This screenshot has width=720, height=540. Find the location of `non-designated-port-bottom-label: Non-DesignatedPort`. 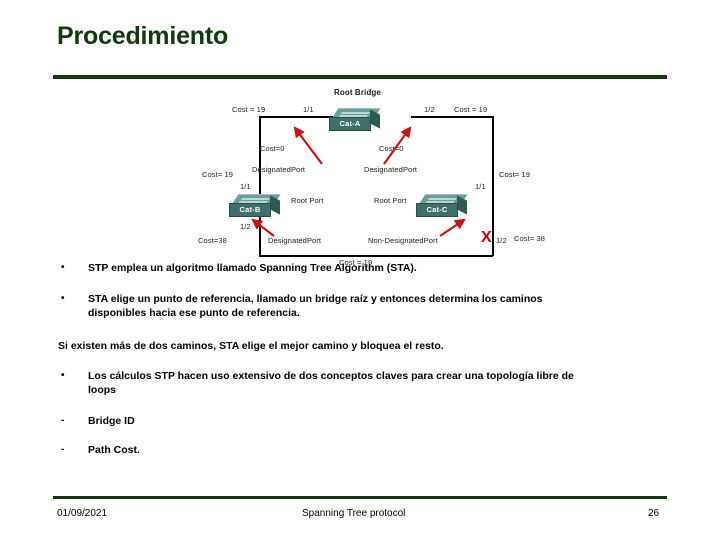

non-designated-port-bottom-label: Non-DesignatedPort is located at coordinates (403, 240).